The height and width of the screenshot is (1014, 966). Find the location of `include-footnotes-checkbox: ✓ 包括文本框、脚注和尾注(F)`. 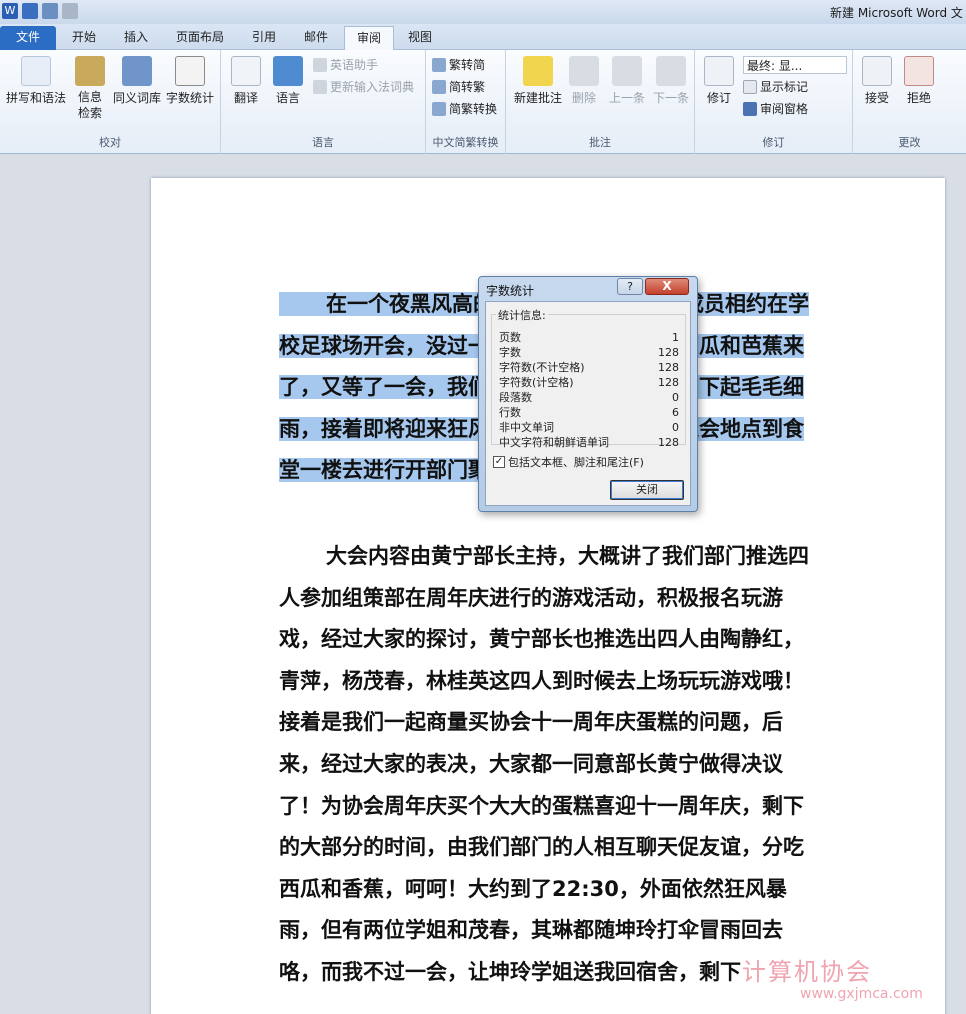

include-footnotes-checkbox: ✓ 包括文本框、脚注和尾注(F) is located at coordinates (568, 462).